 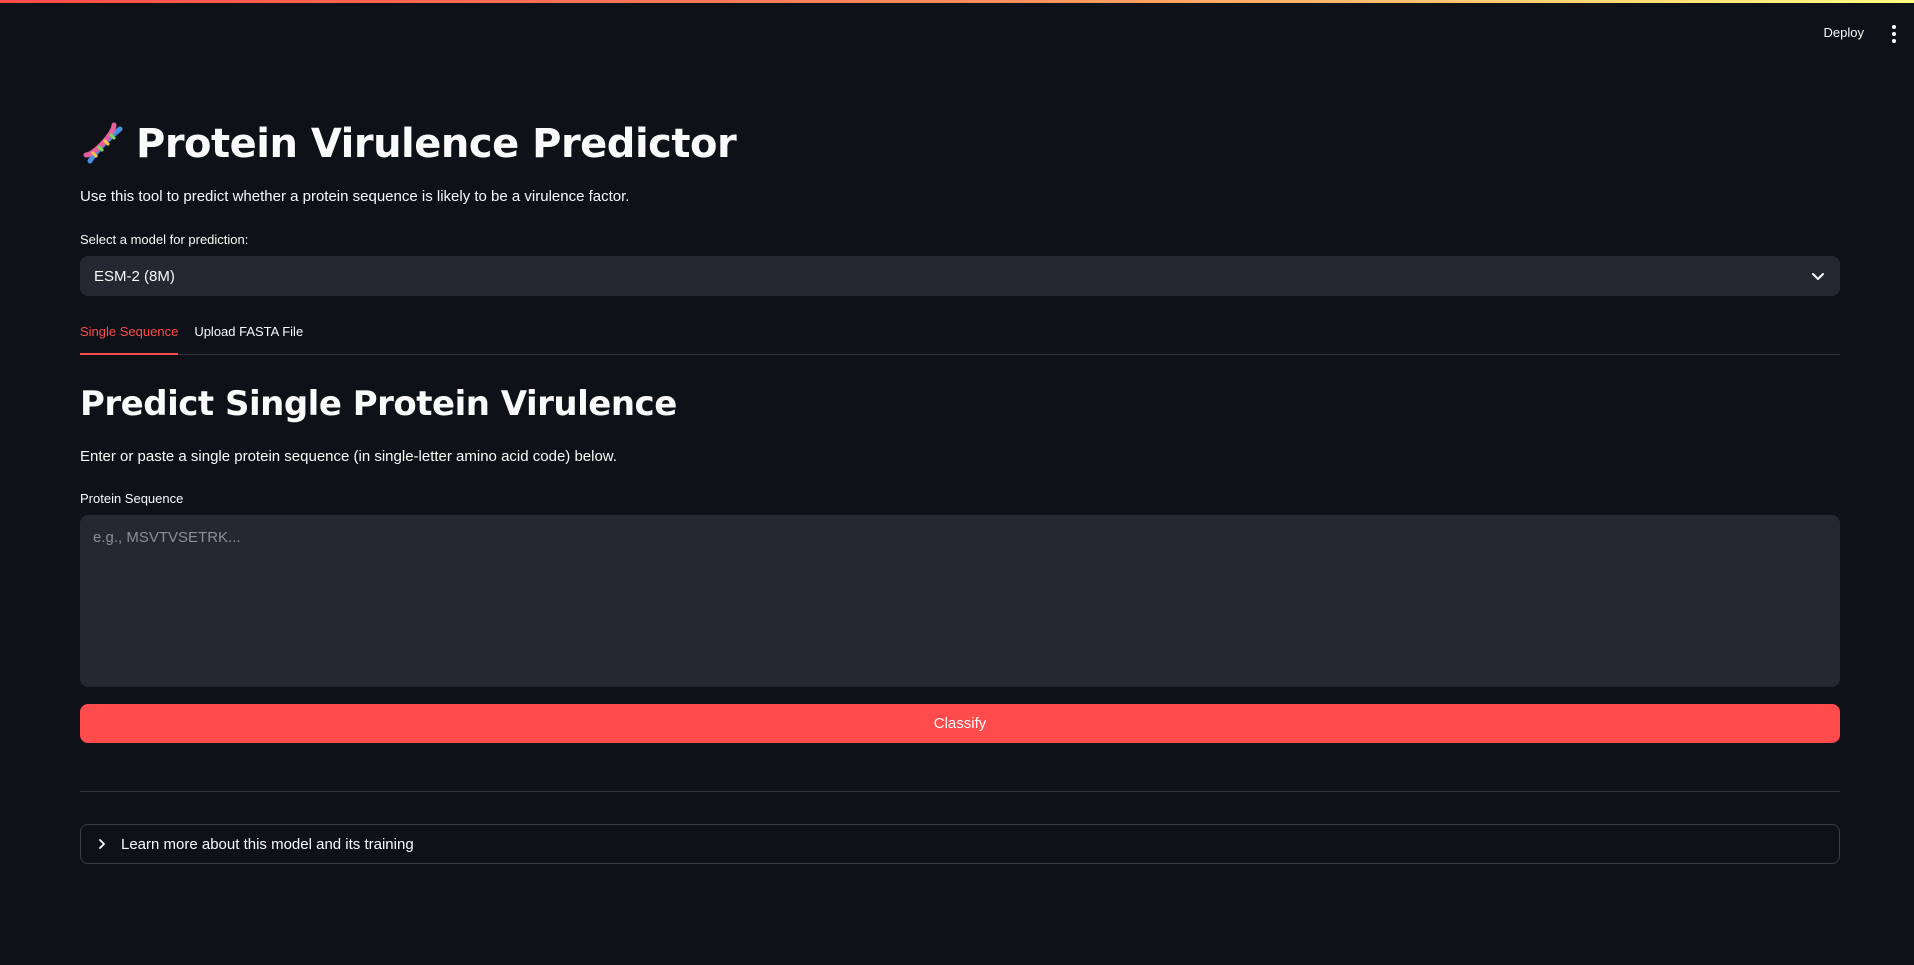 I want to click on tab-bar: Single Sequence Upload FASTA File, so click(x=960, y=336).